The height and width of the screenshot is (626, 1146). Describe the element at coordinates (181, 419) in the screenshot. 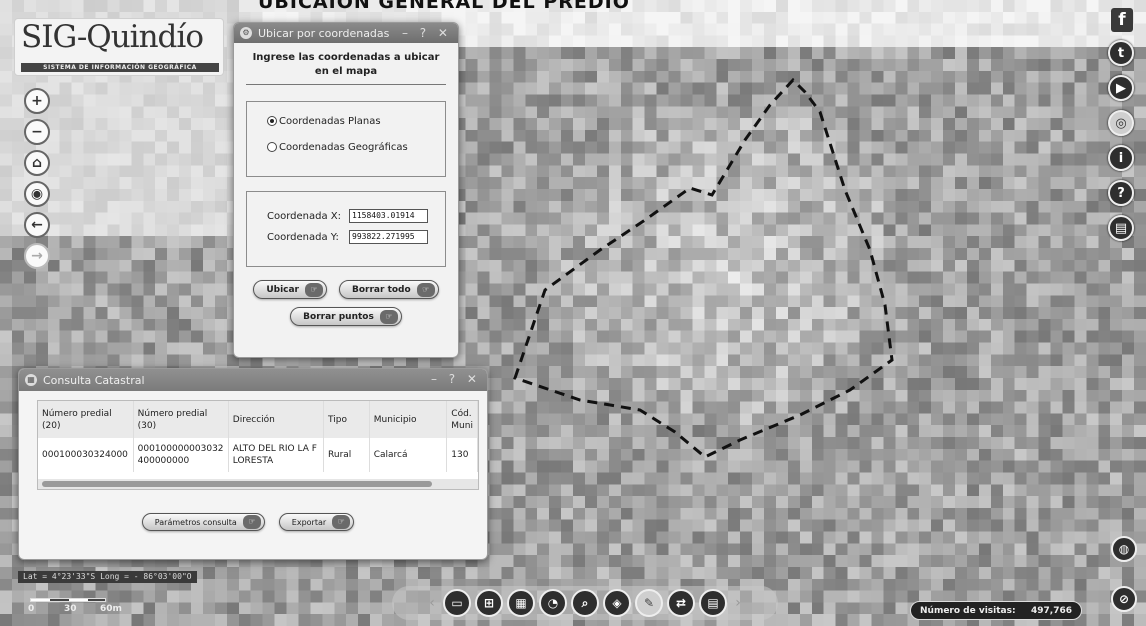

I see `column-header: Número predial (30)` at that location.